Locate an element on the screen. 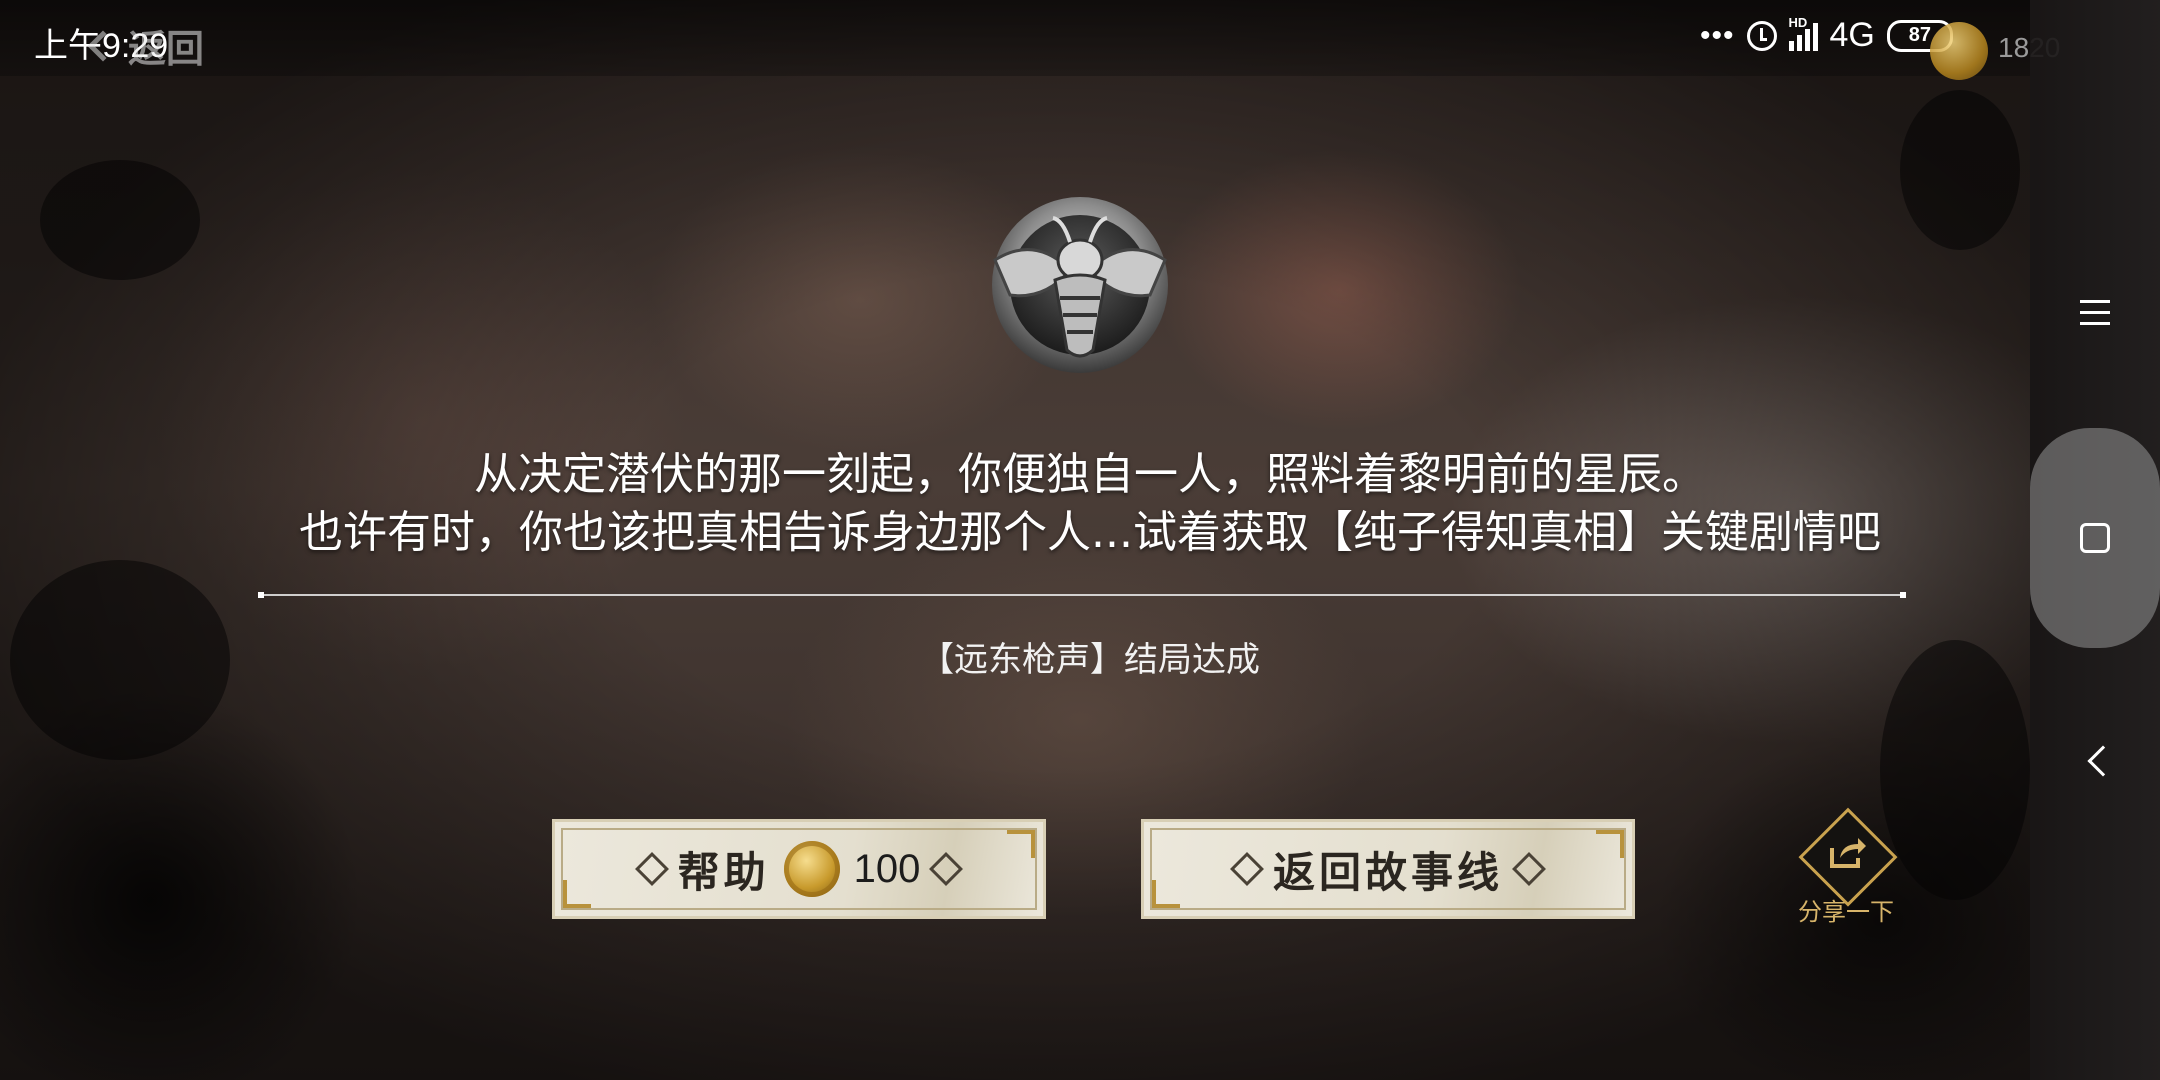 This screenshot has height=1080, width=2160. network-type: 4G is located at coordinates (1852, 35).